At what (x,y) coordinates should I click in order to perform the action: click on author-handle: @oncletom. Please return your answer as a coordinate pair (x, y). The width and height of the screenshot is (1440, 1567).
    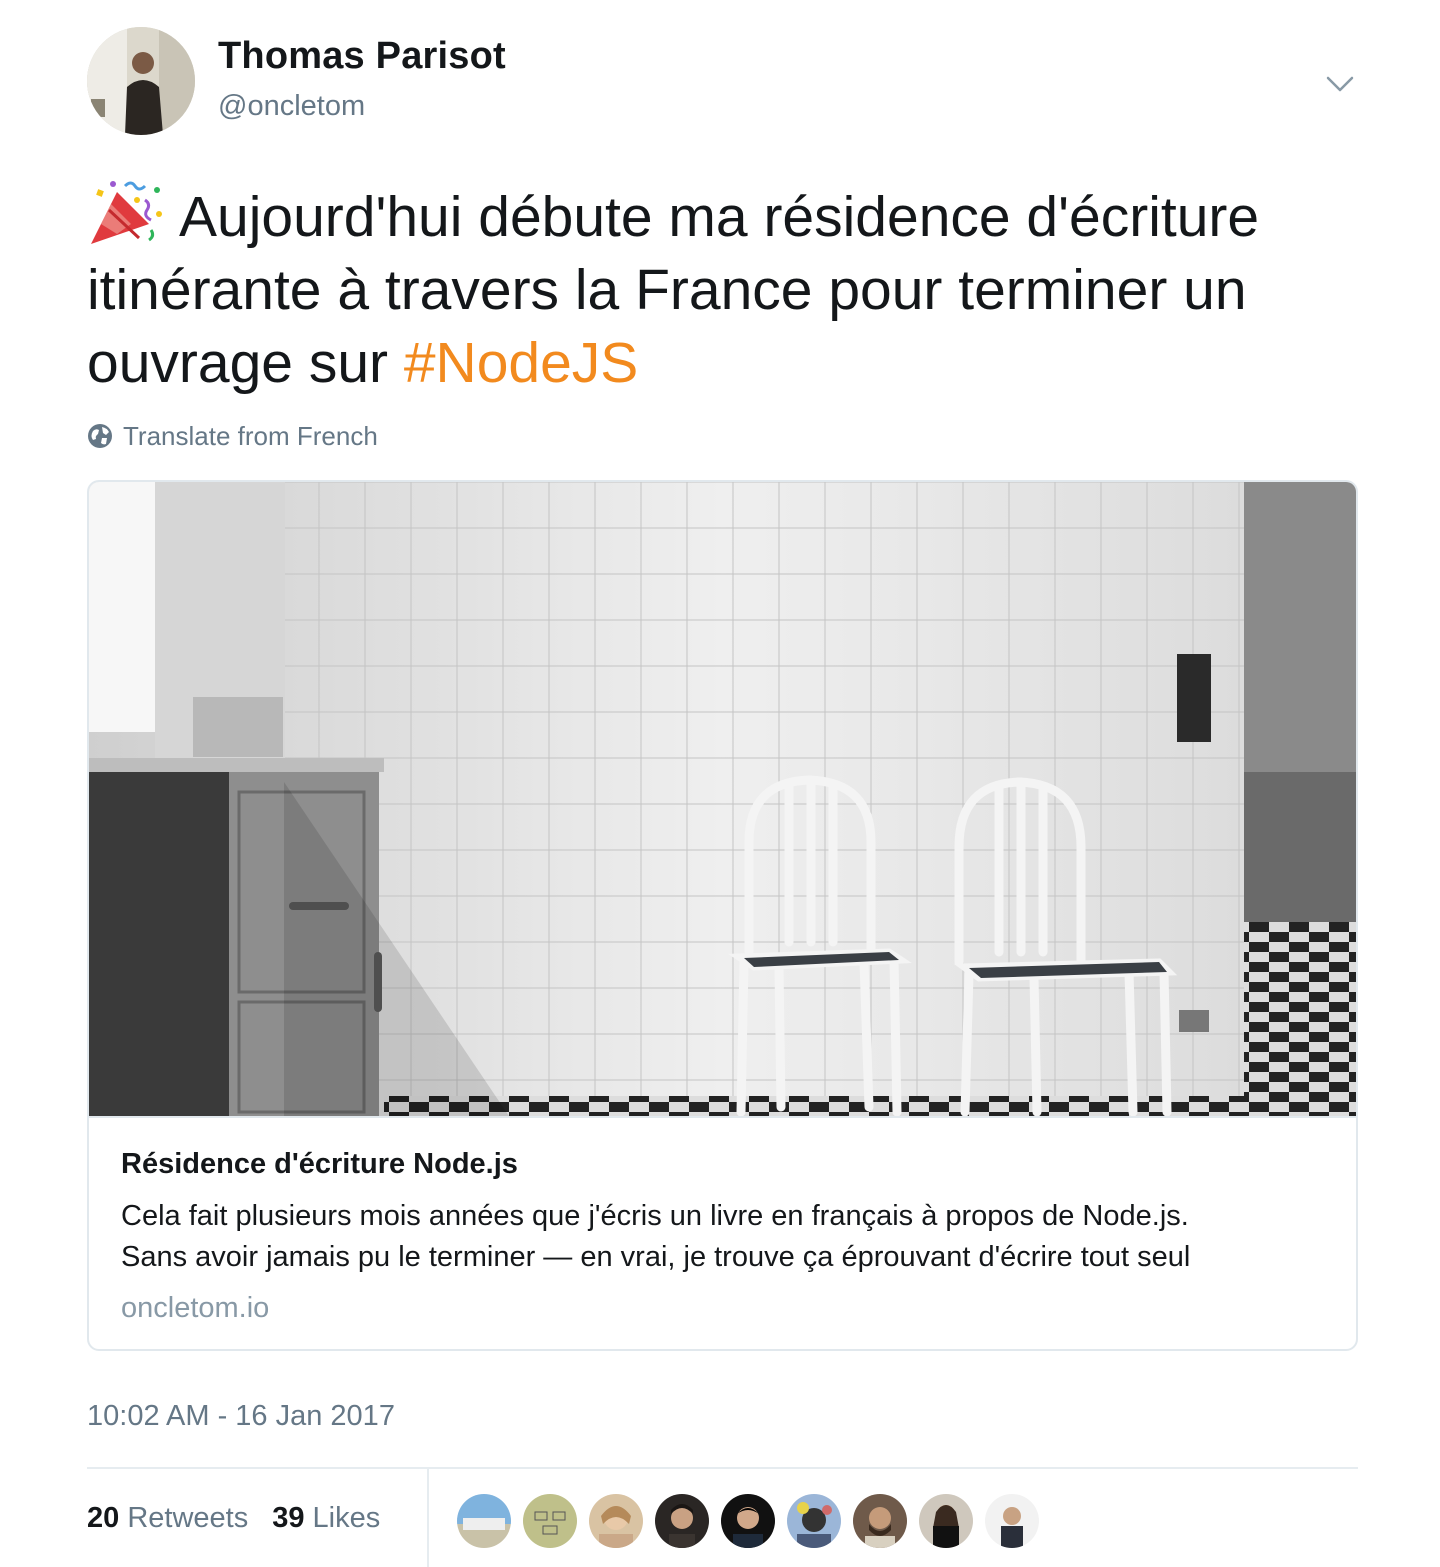
    Looking at the image, I should click on (291, 106).